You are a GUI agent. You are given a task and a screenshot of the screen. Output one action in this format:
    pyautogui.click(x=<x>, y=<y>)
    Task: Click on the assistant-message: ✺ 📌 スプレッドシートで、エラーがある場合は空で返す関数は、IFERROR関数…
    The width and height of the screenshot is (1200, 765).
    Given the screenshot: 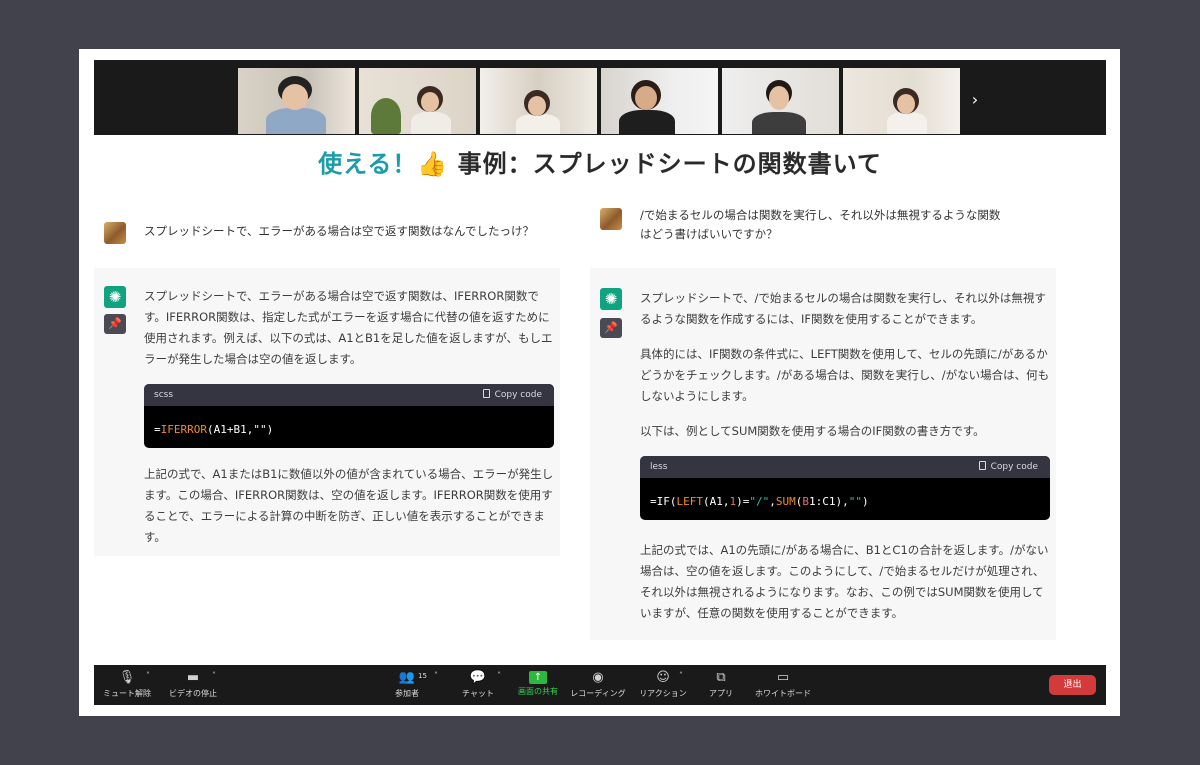 What is the action you would take?
    pyautogui.click(x=327, y=412)
    